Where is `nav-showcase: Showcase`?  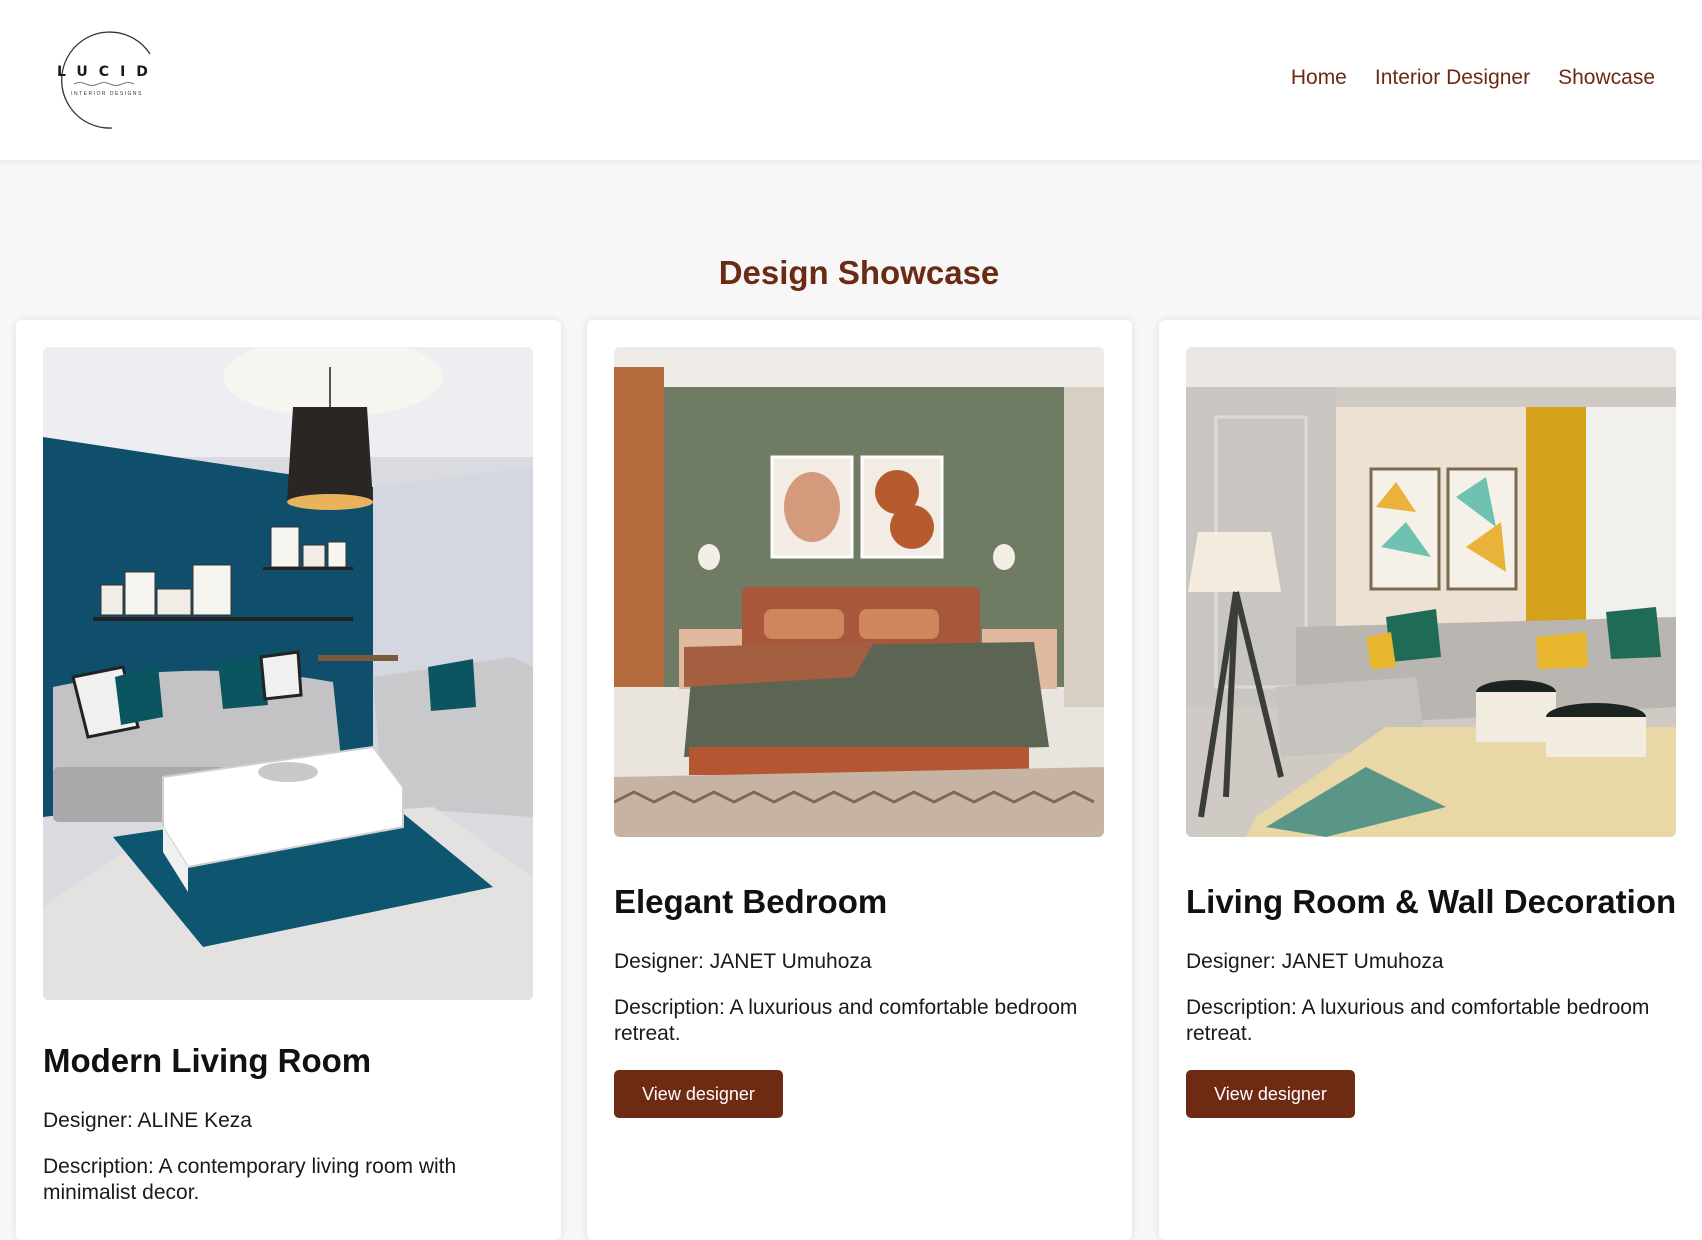
nav-showcase: Showcase is located at coordinates (1606, 78).